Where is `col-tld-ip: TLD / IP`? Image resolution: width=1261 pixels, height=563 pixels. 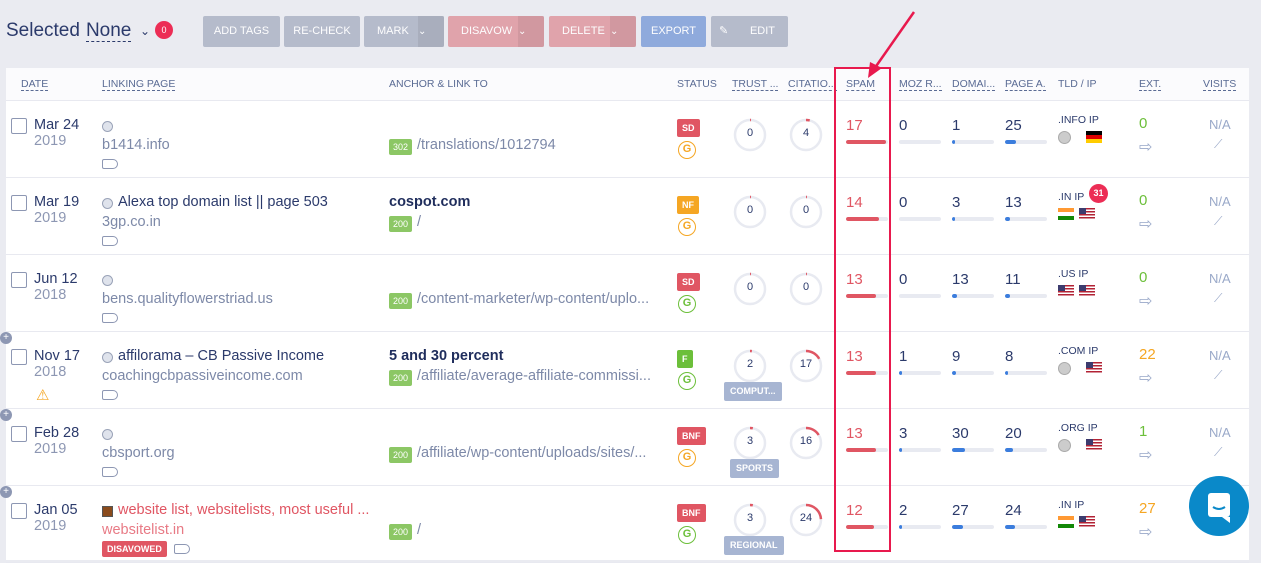
col-tld-ip: TLD / IP is located at coordinates (1077, 84).